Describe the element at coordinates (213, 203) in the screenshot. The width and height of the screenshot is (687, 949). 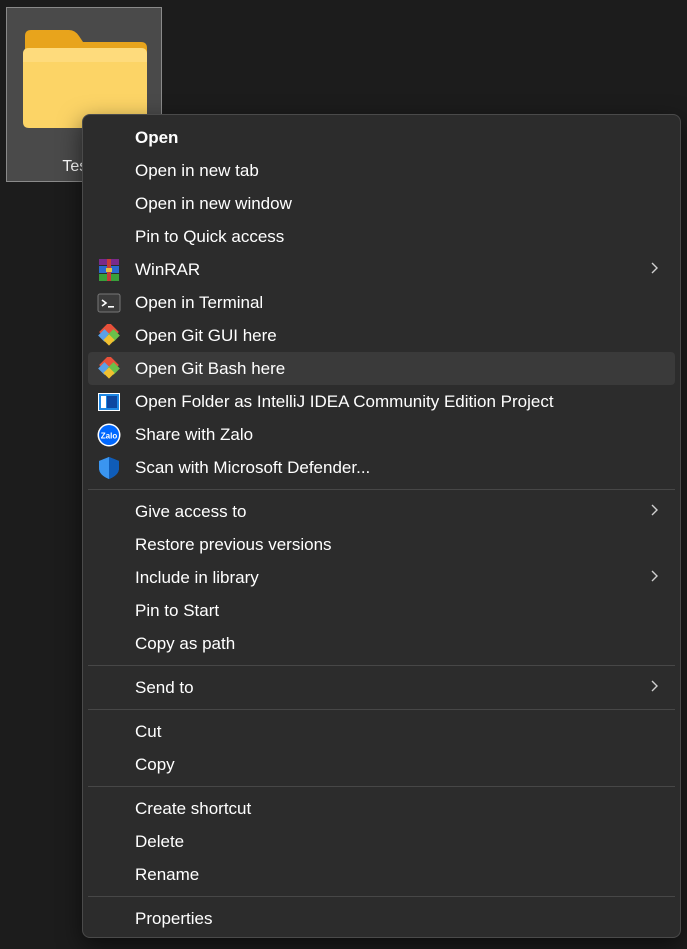
I see `menu-item-label: Open in new window` at that location.